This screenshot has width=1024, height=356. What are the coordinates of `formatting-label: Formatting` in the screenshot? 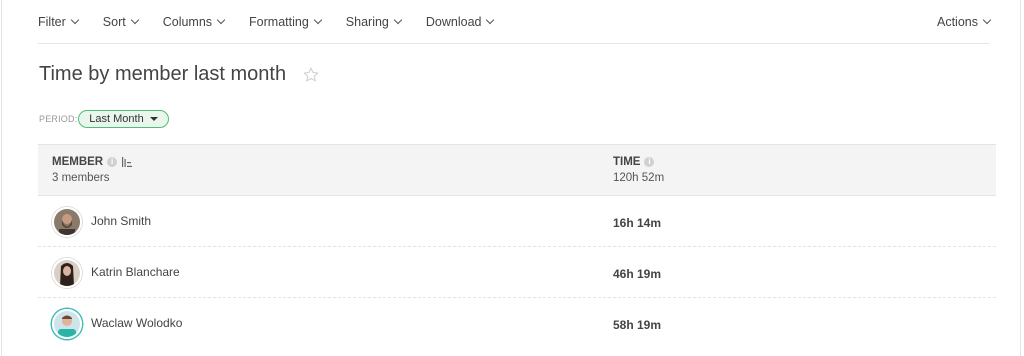 It's located at (279, 21).